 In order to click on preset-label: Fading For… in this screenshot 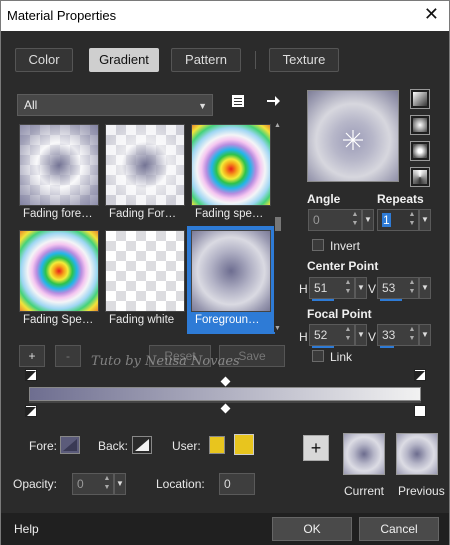, I will do `click(143, 214)`.